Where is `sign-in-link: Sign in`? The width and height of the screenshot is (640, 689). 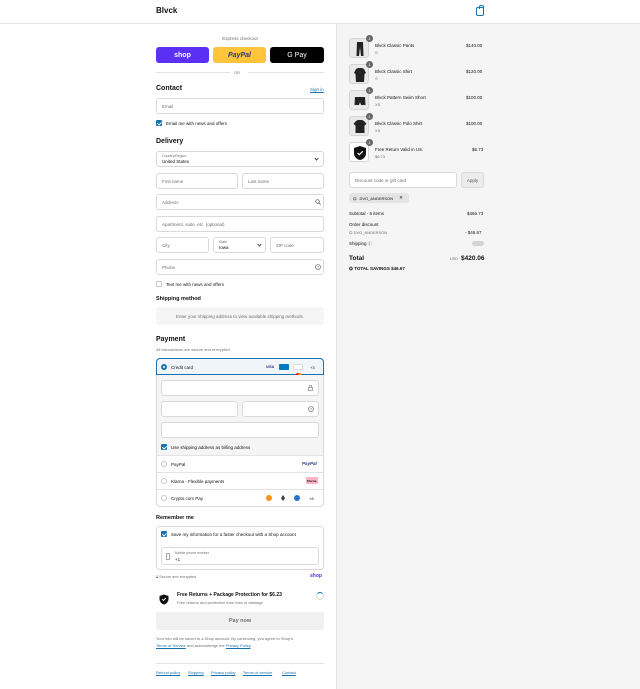
sign-in-link: Sign in is located at coordinates (317, 89).